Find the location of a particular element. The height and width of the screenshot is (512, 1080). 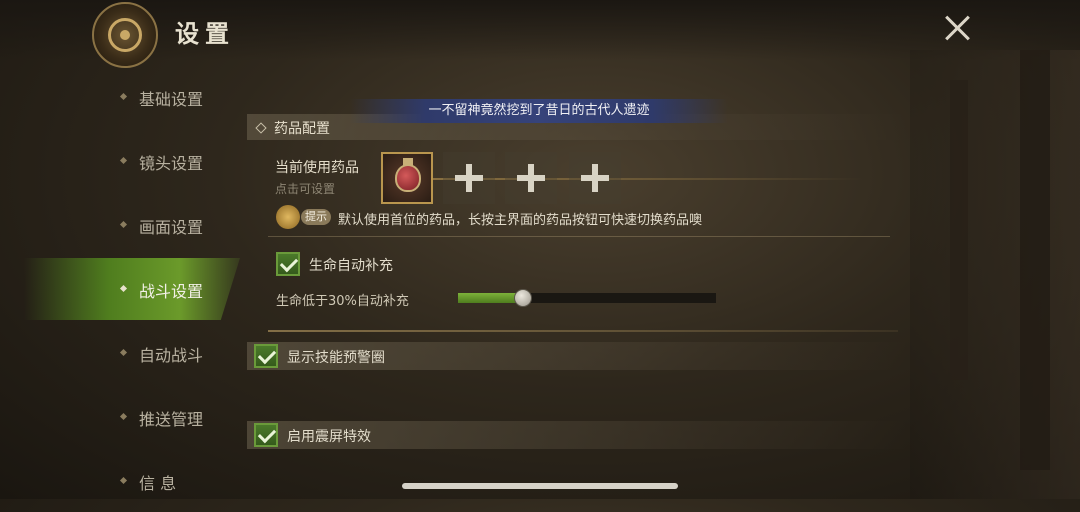

tip-text: 默认使用首位的药品，长按主界面的药品按钮可快速切换药品噢 is located at coordinates (520, 220).